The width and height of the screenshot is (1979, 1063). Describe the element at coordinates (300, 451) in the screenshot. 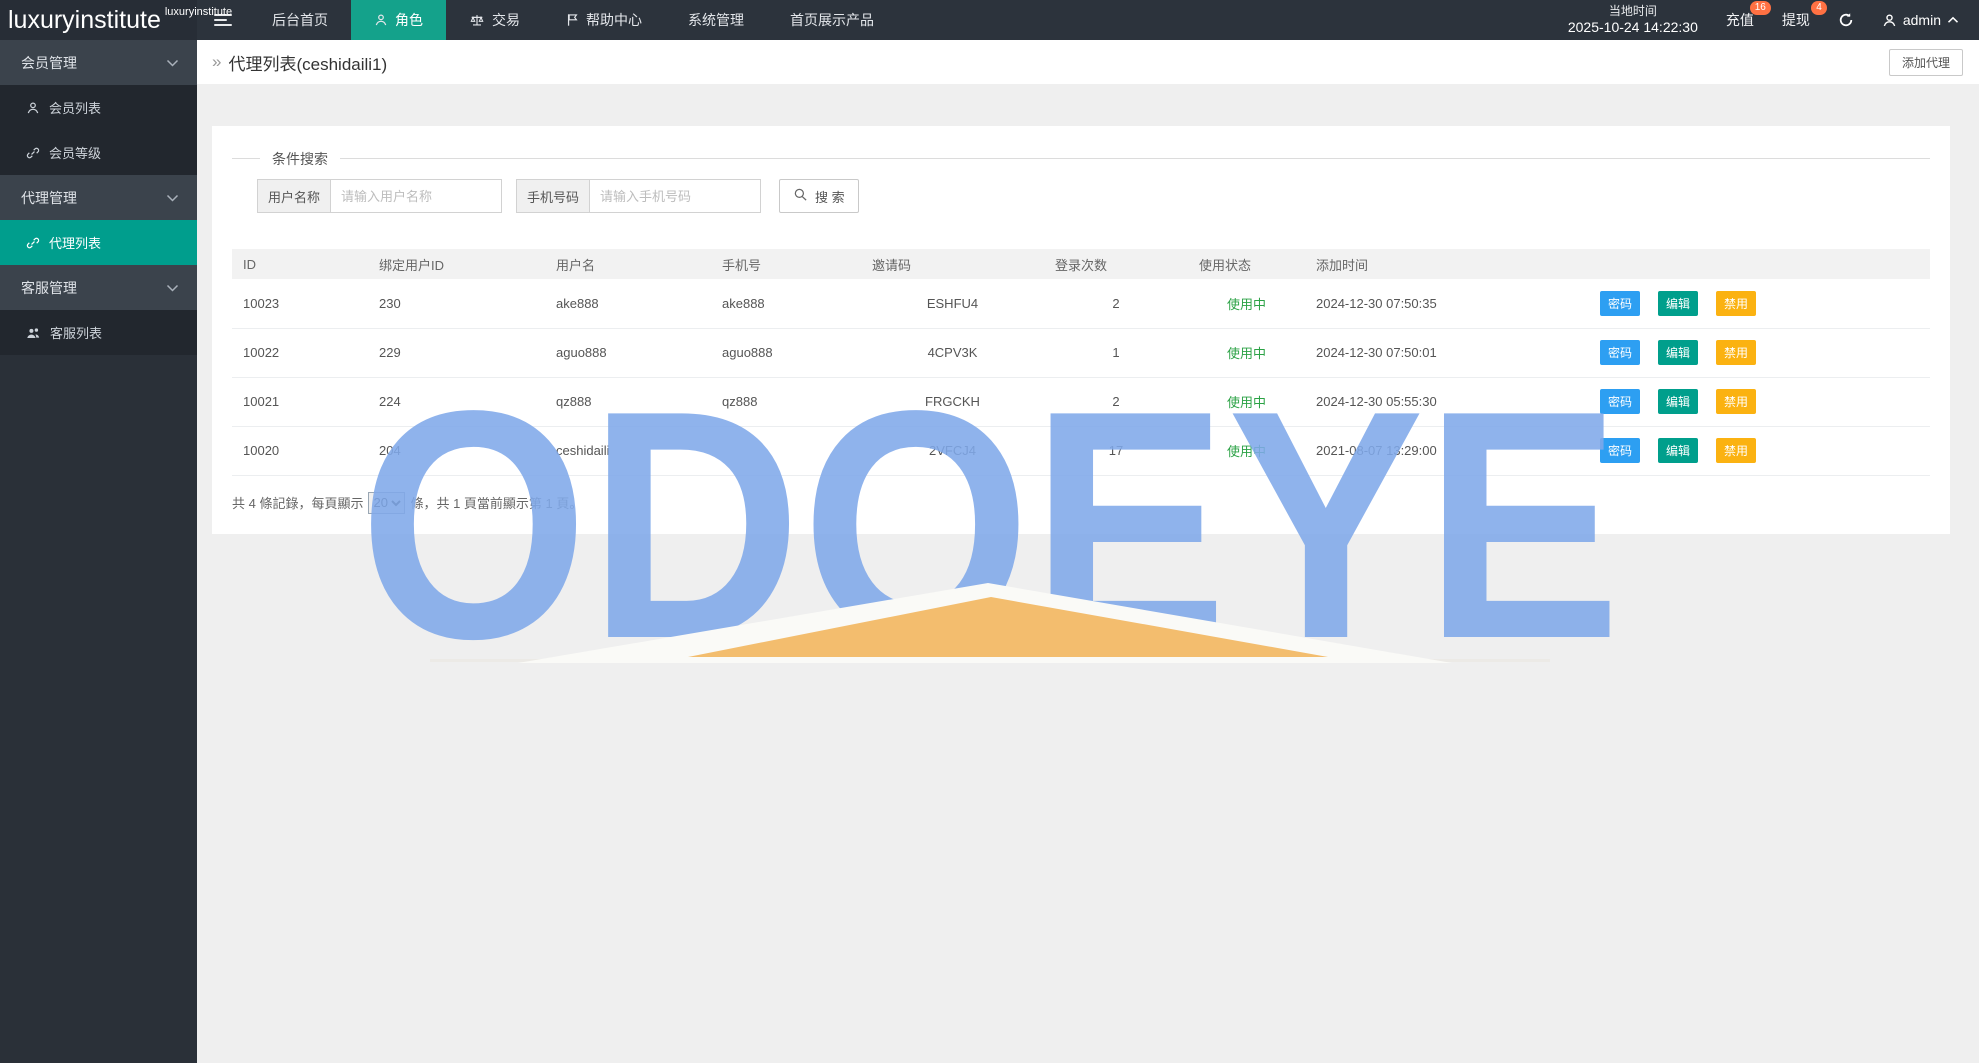

I see `cell-id: 10020` at that location.